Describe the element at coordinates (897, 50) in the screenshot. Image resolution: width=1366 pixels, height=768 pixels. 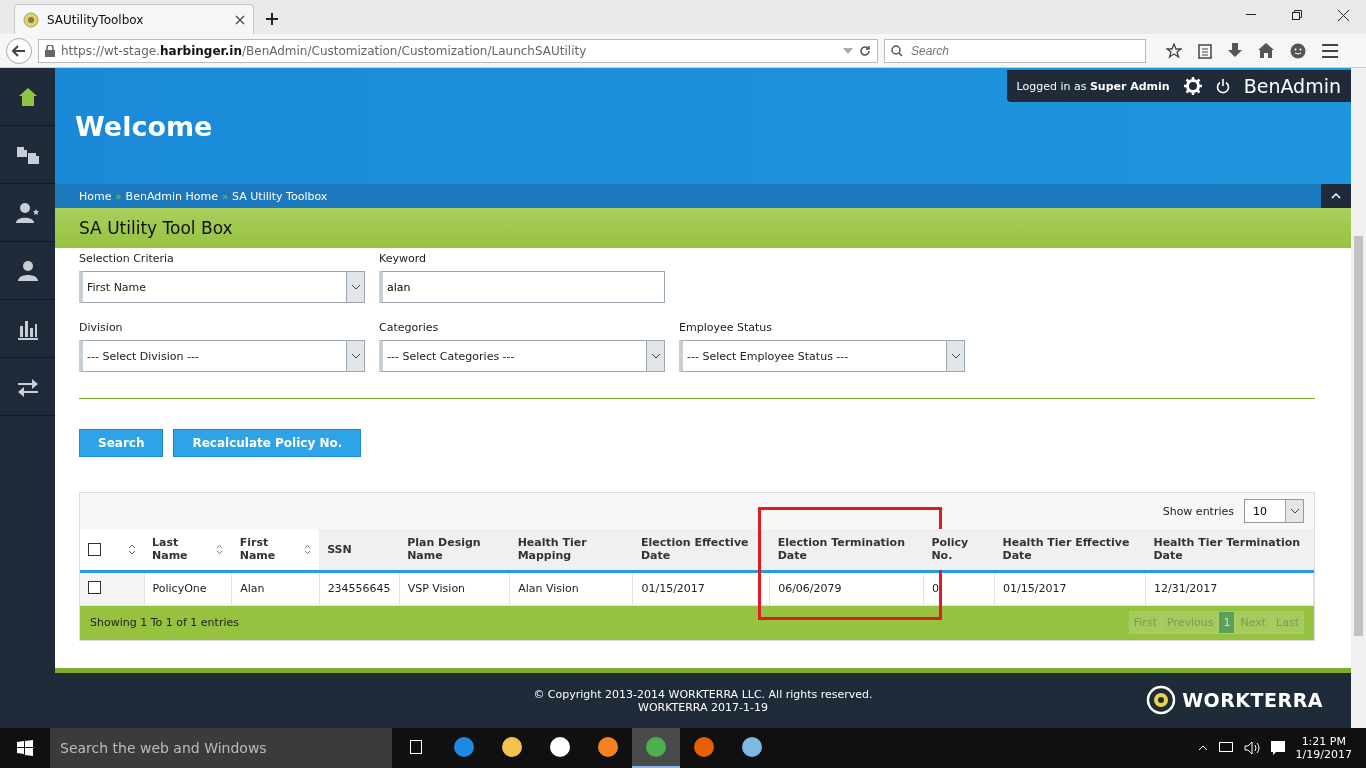
I see `search-icon` at that location.